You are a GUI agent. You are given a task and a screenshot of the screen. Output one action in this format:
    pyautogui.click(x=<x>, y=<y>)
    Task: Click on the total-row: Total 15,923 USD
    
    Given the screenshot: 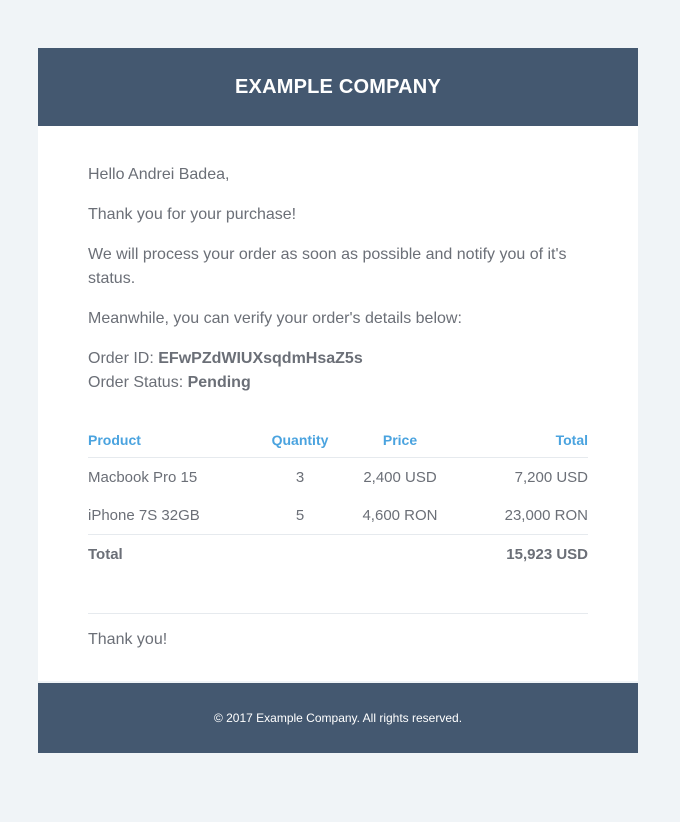 What is the action you would take?
    pyautogui.click(x=338, y=554)
    